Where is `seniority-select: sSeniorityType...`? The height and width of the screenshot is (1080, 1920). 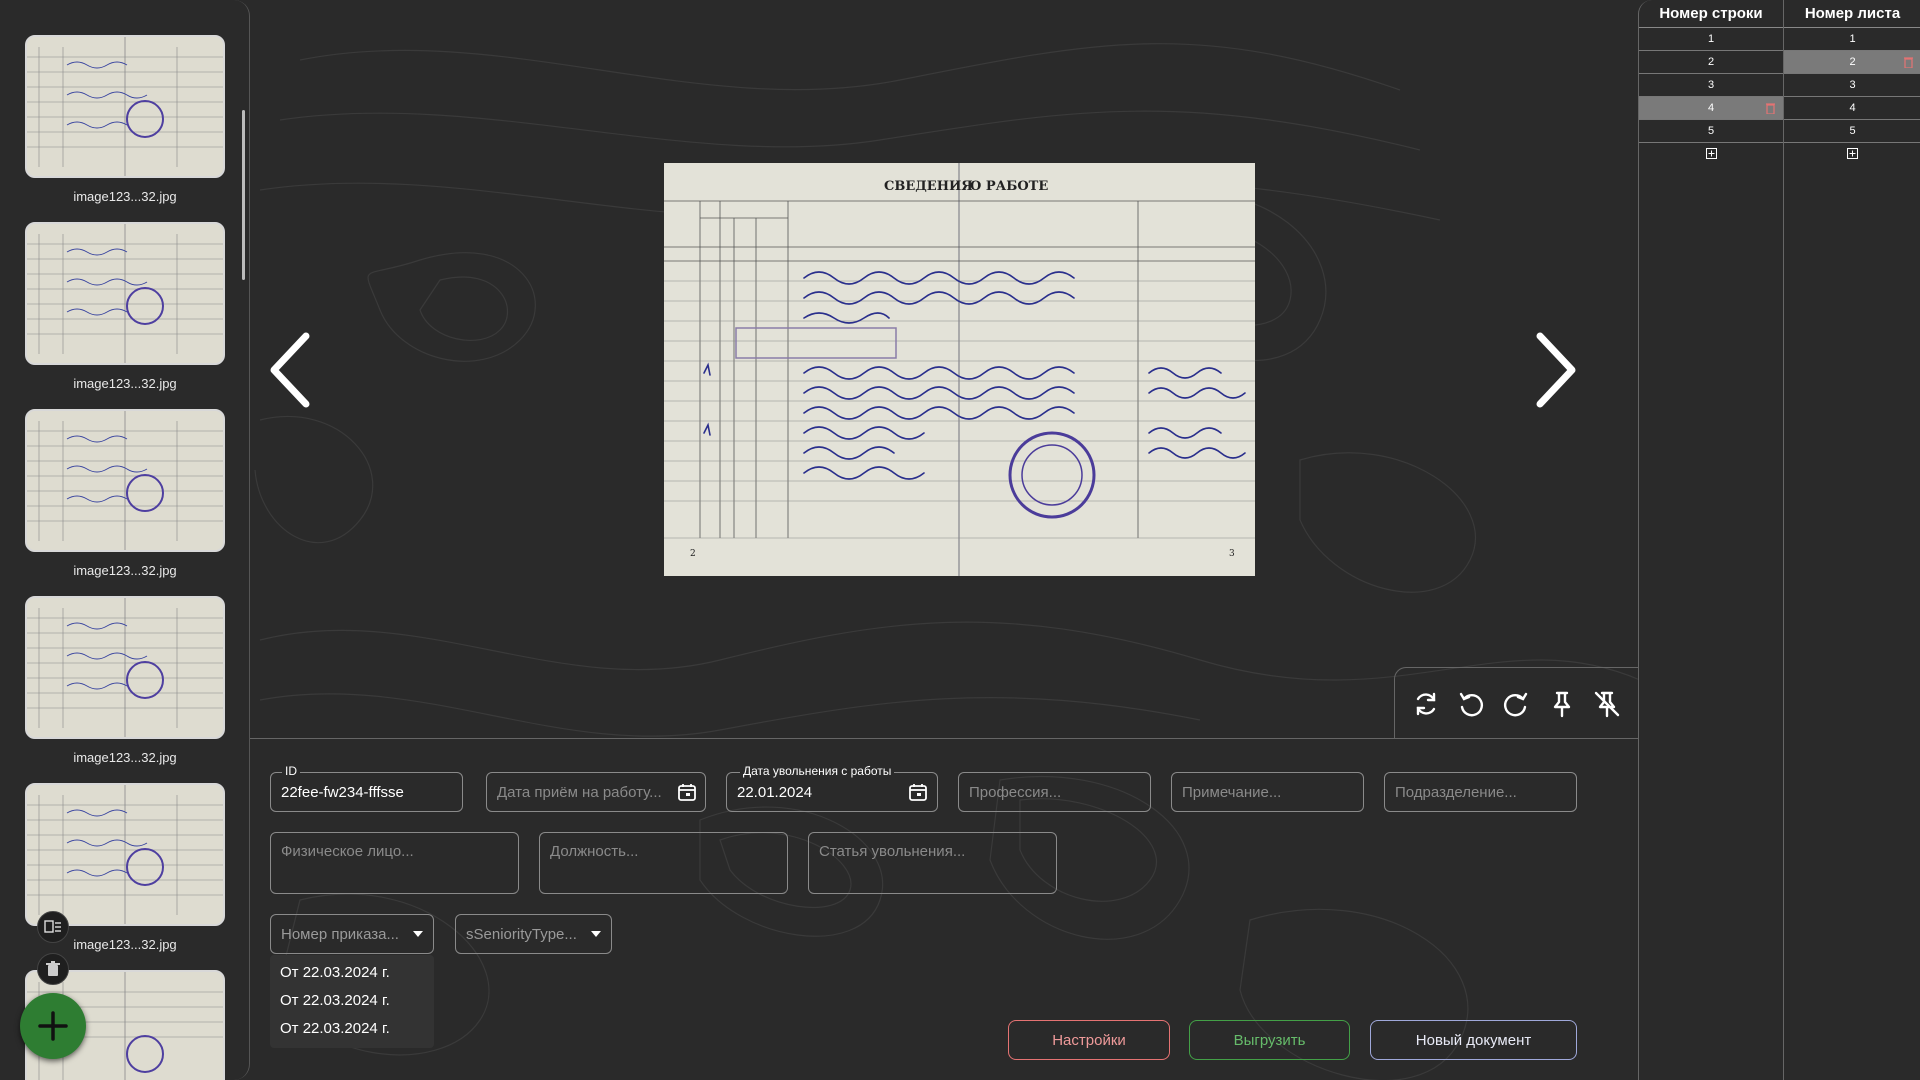 seniority-select: sSeniorityType... is located at coordinates (533, 934).